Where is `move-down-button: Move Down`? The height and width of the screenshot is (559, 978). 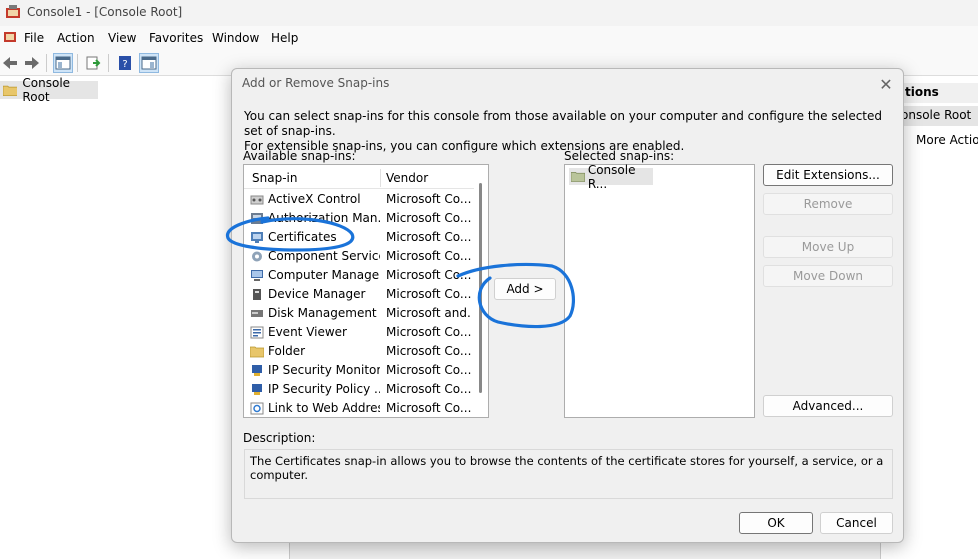
move-down-button: Move Down is located at coordinates (828, 276).